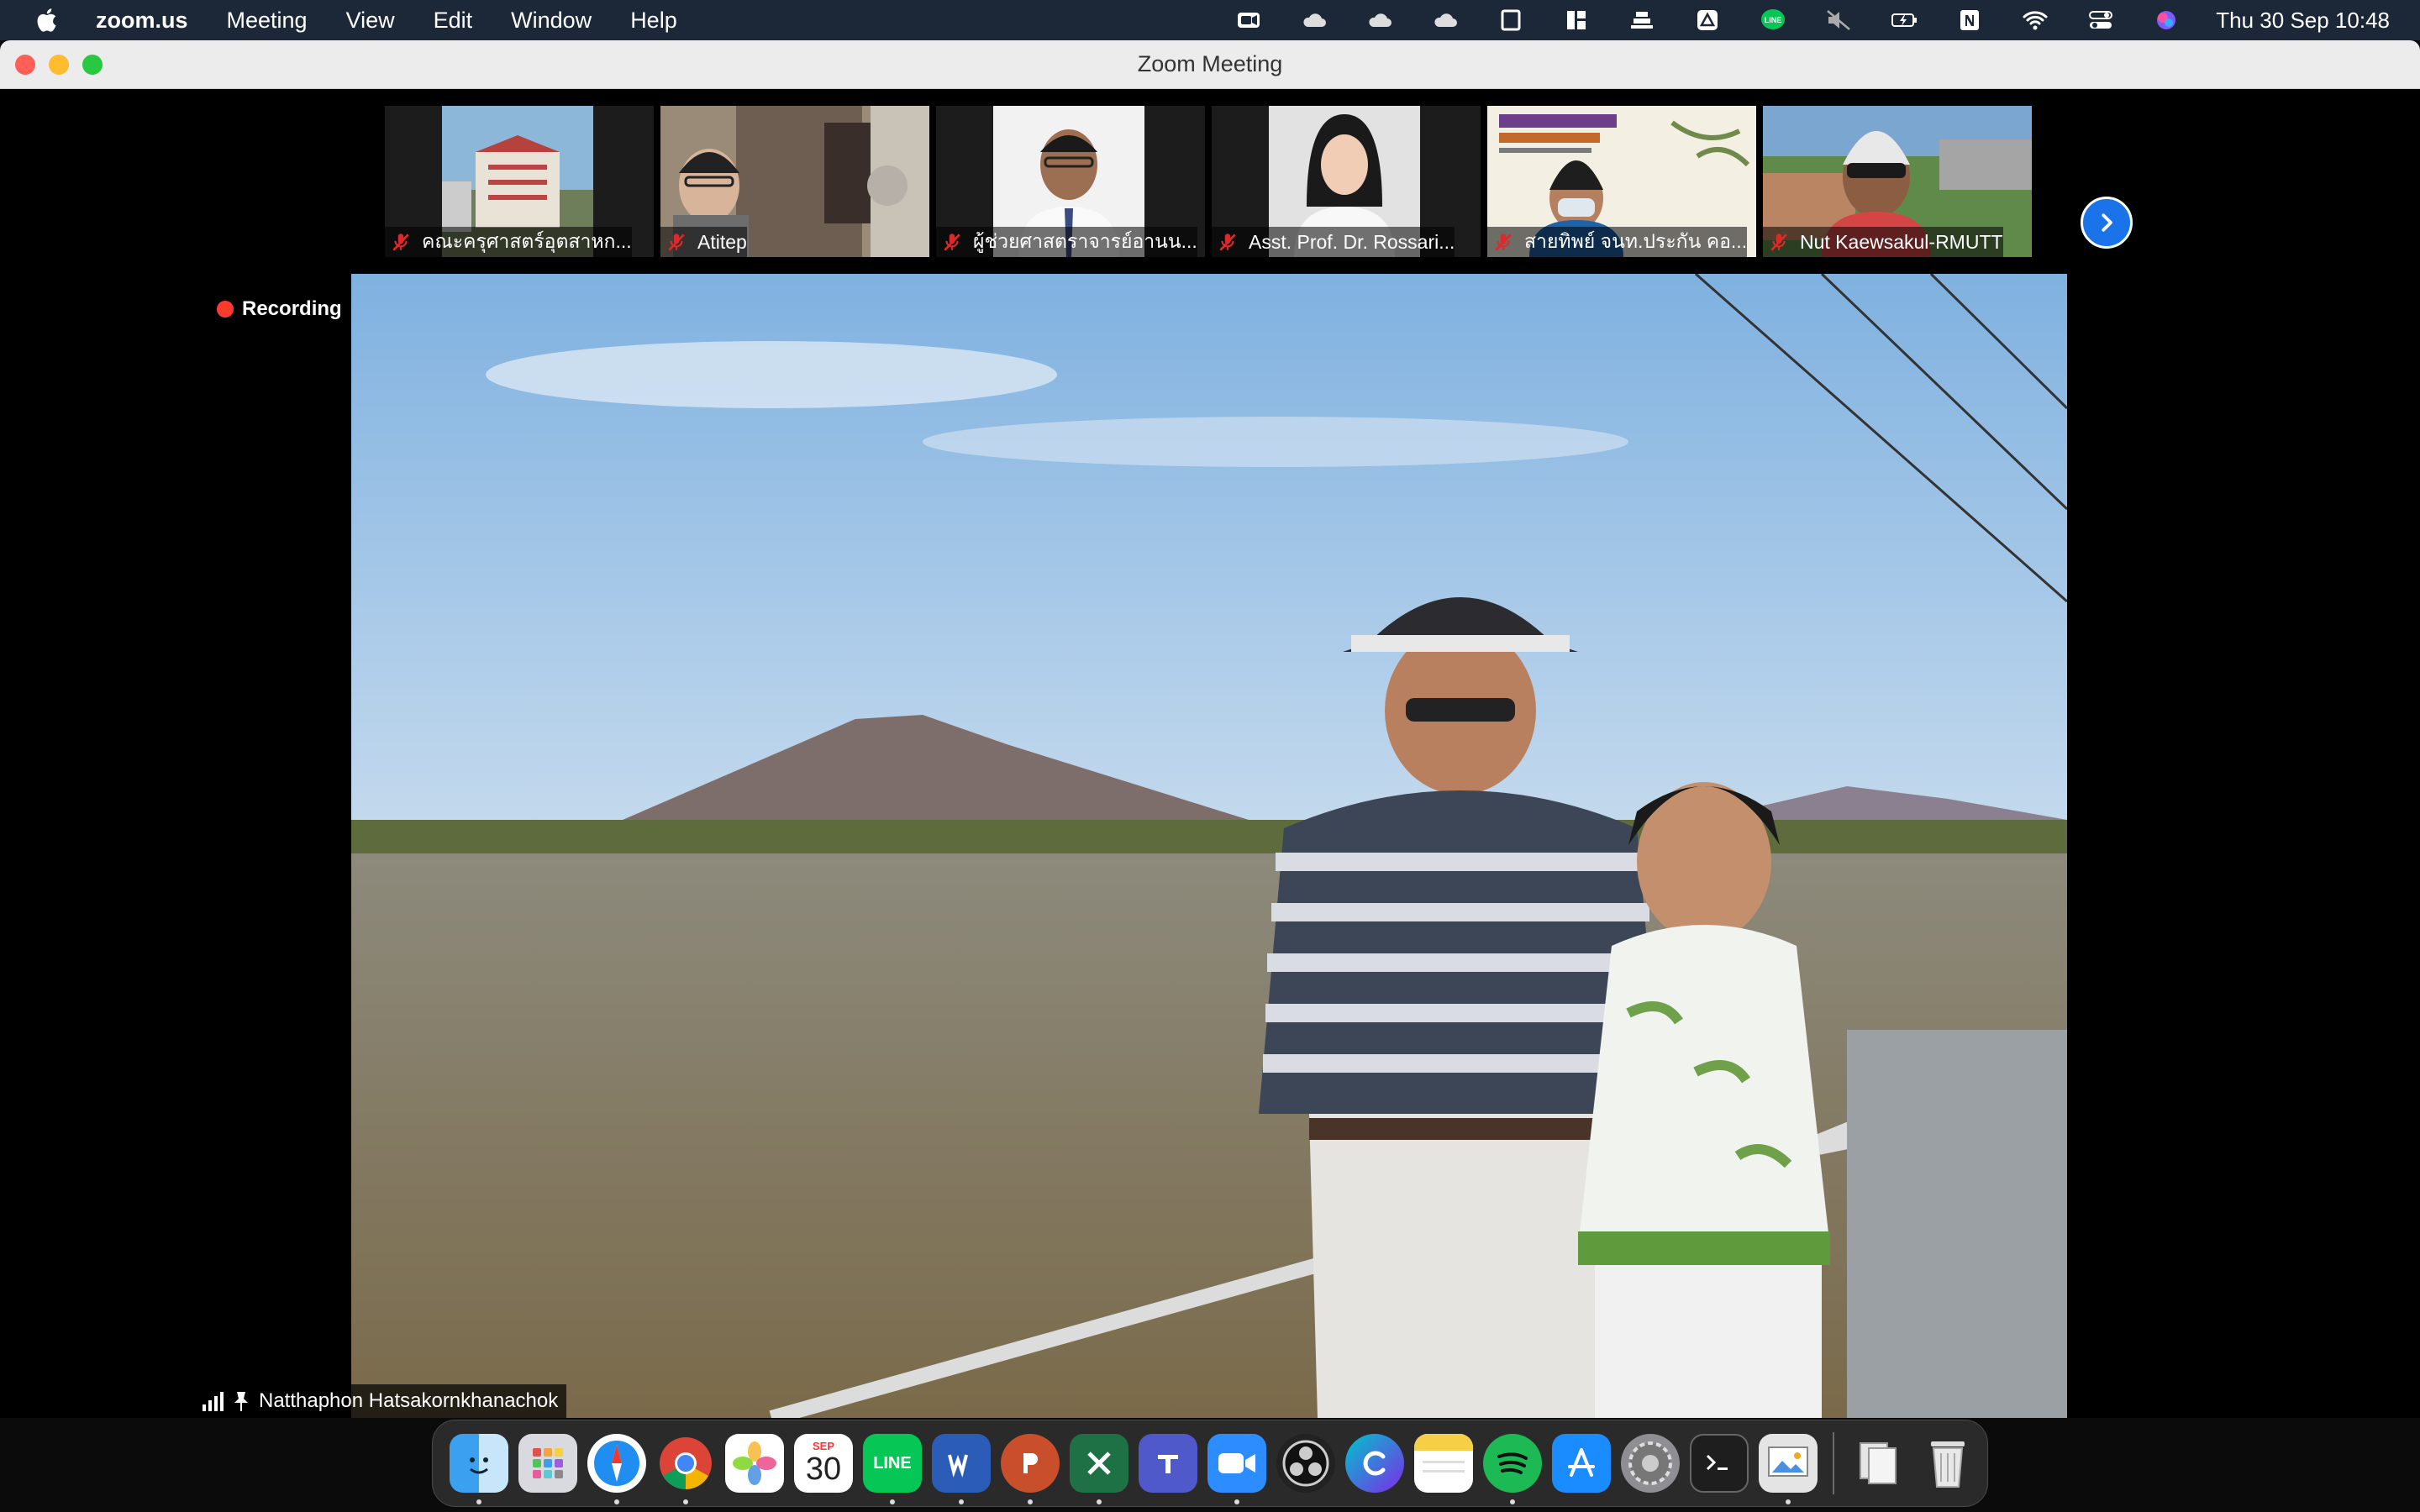  I want to click on app-store-icon, so click(1582, 1463).